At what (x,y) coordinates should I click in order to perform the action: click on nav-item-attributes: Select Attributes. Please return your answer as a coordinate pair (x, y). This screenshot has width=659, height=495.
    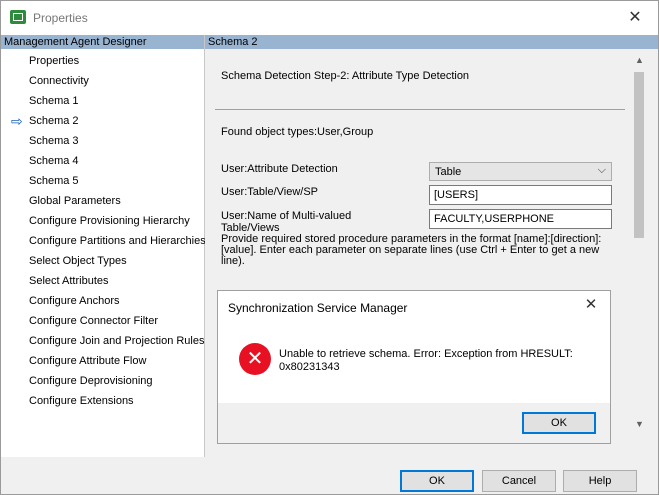
    Looking at the image, I should click on (102, 283).